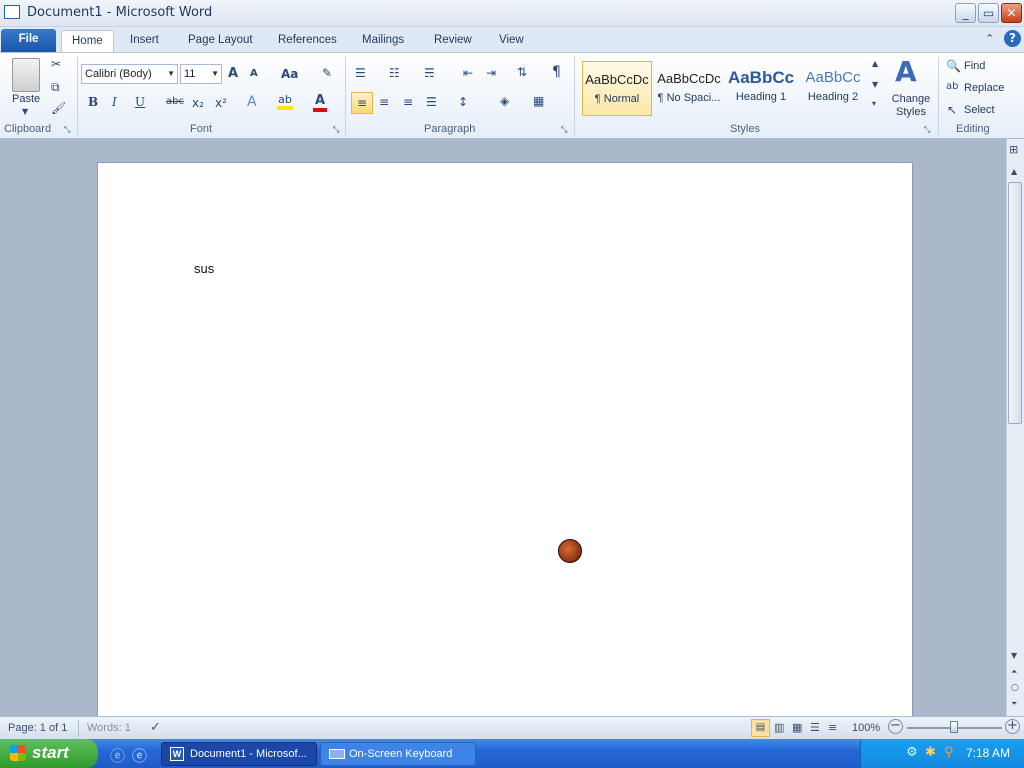 The height and width of the screenshot is (768, 1024). I want to click on style-normal: AaBbCcDc ¶ Normal, so click(617, 88).